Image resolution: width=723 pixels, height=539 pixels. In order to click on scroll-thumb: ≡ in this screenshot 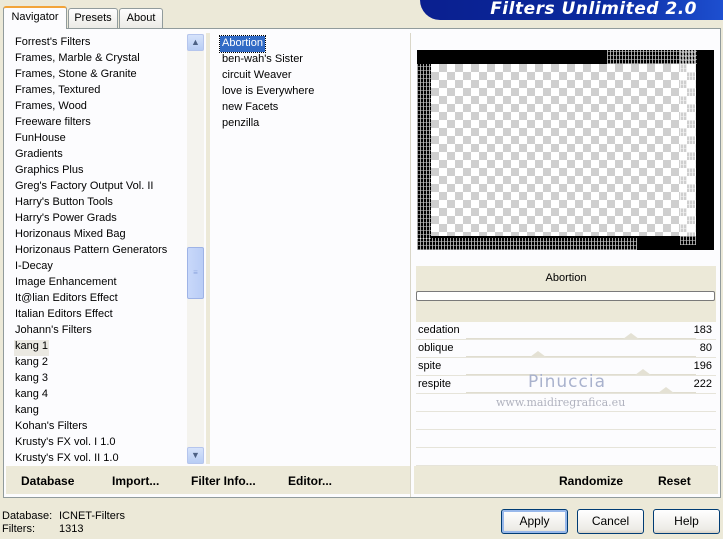, I will do `click(195, 273)`.